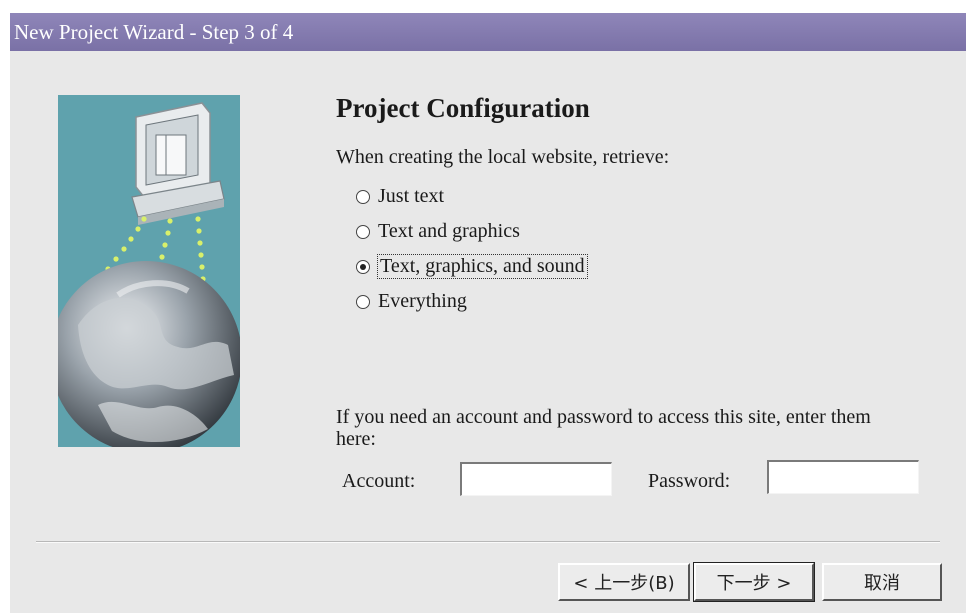 The image size is (966, 613). I want to click on globe-icon, so click(149, 354).